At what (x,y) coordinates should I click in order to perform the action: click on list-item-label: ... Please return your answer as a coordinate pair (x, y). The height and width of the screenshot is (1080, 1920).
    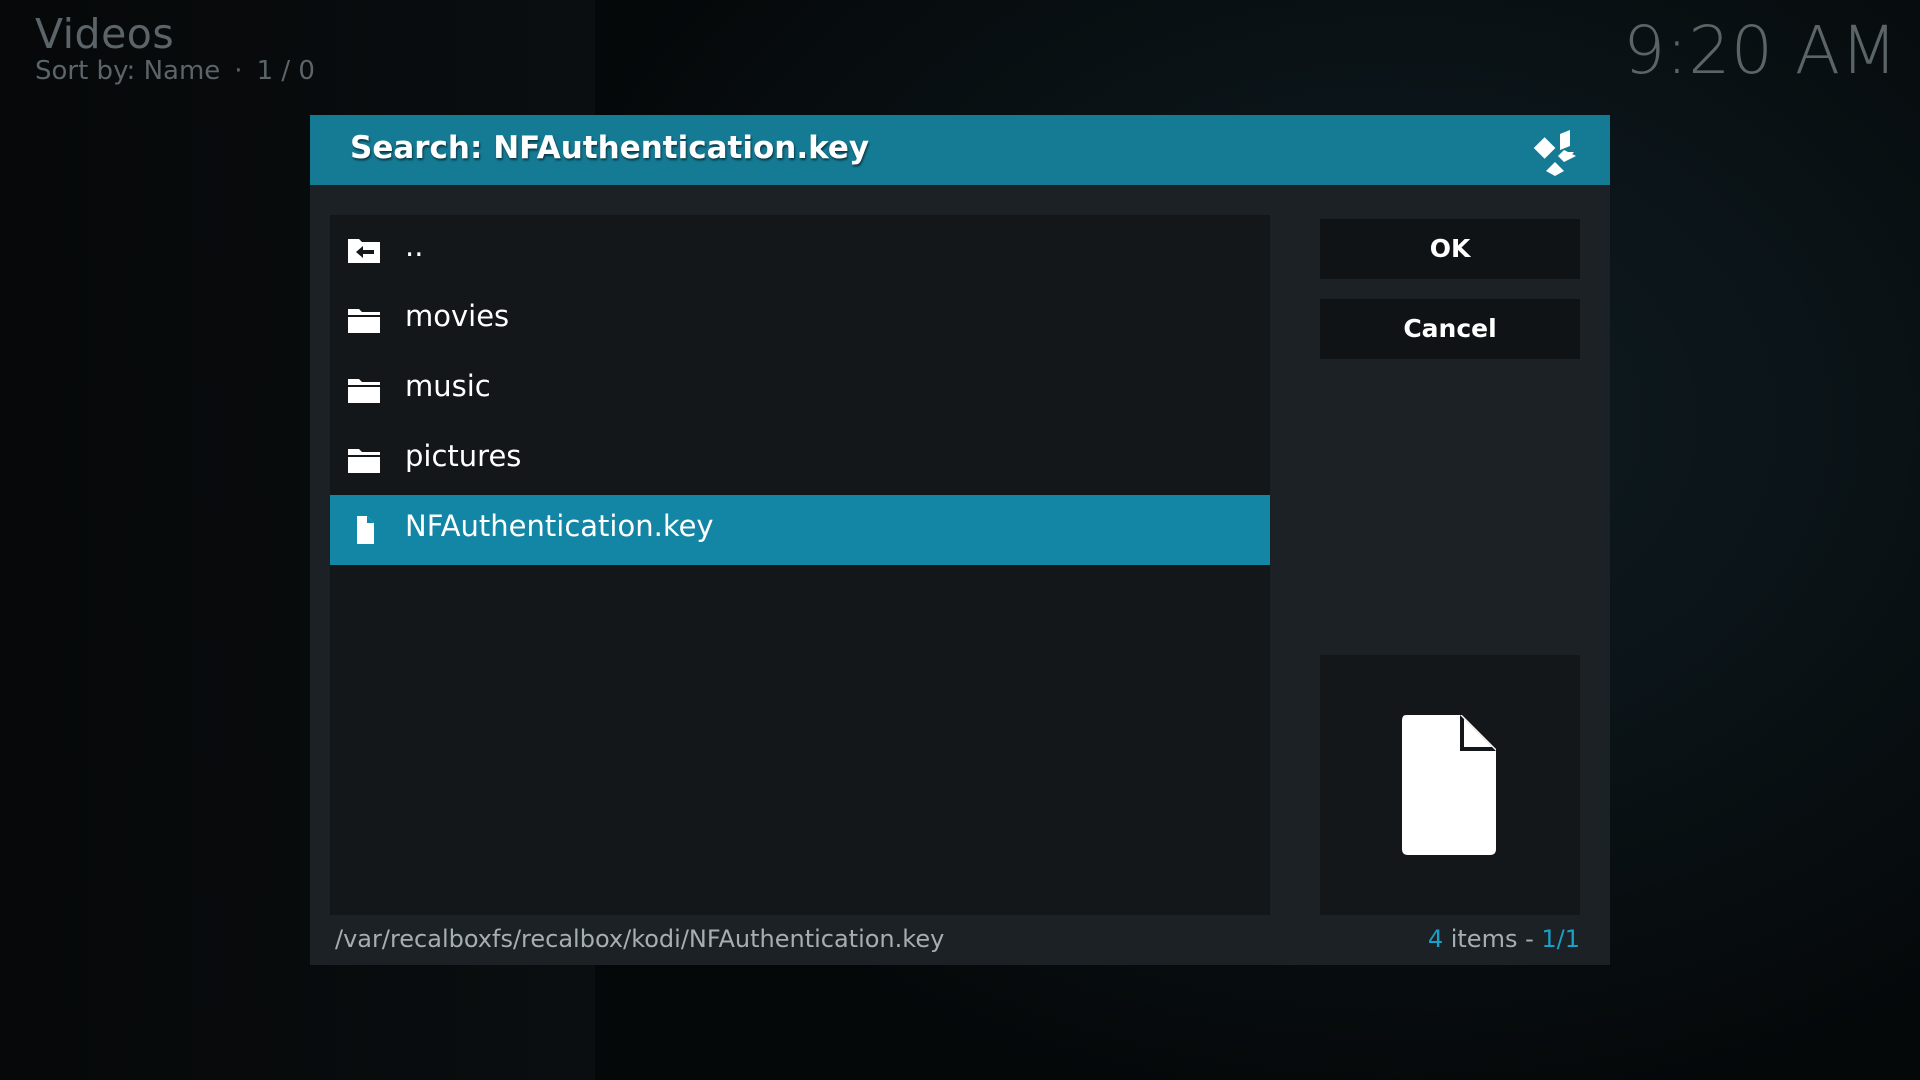
    Looking at the image, I should click on (414, 246).